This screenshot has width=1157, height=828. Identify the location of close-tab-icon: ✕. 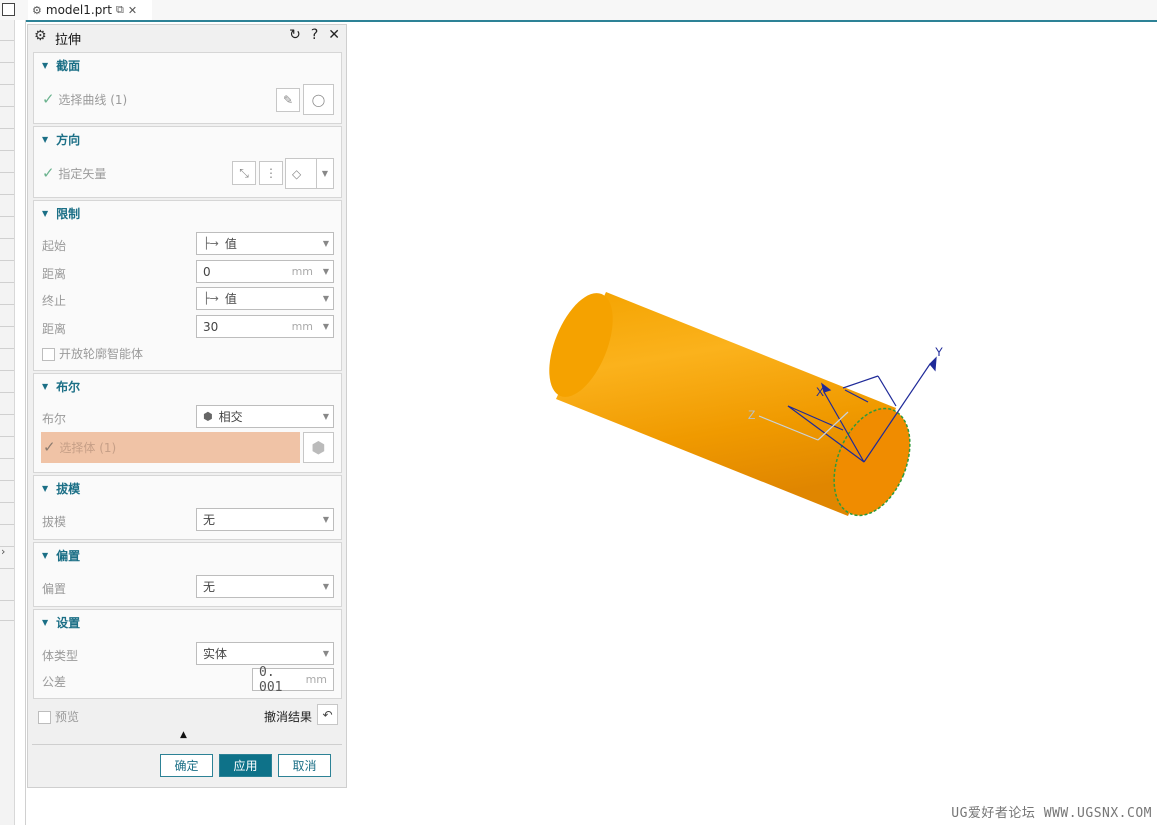
(132, 10).